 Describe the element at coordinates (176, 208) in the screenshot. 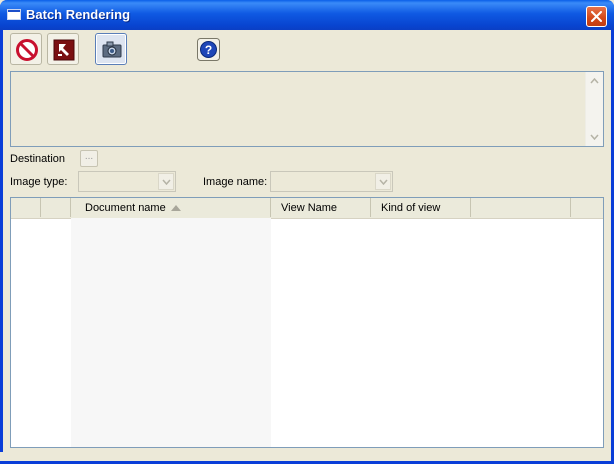

I see `sort-ascending-icon` at that location.